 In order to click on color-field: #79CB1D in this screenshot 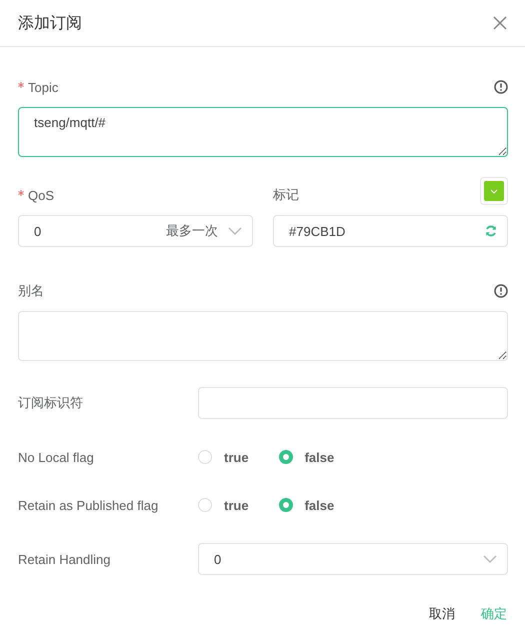, I will do `click(390, 231)`.